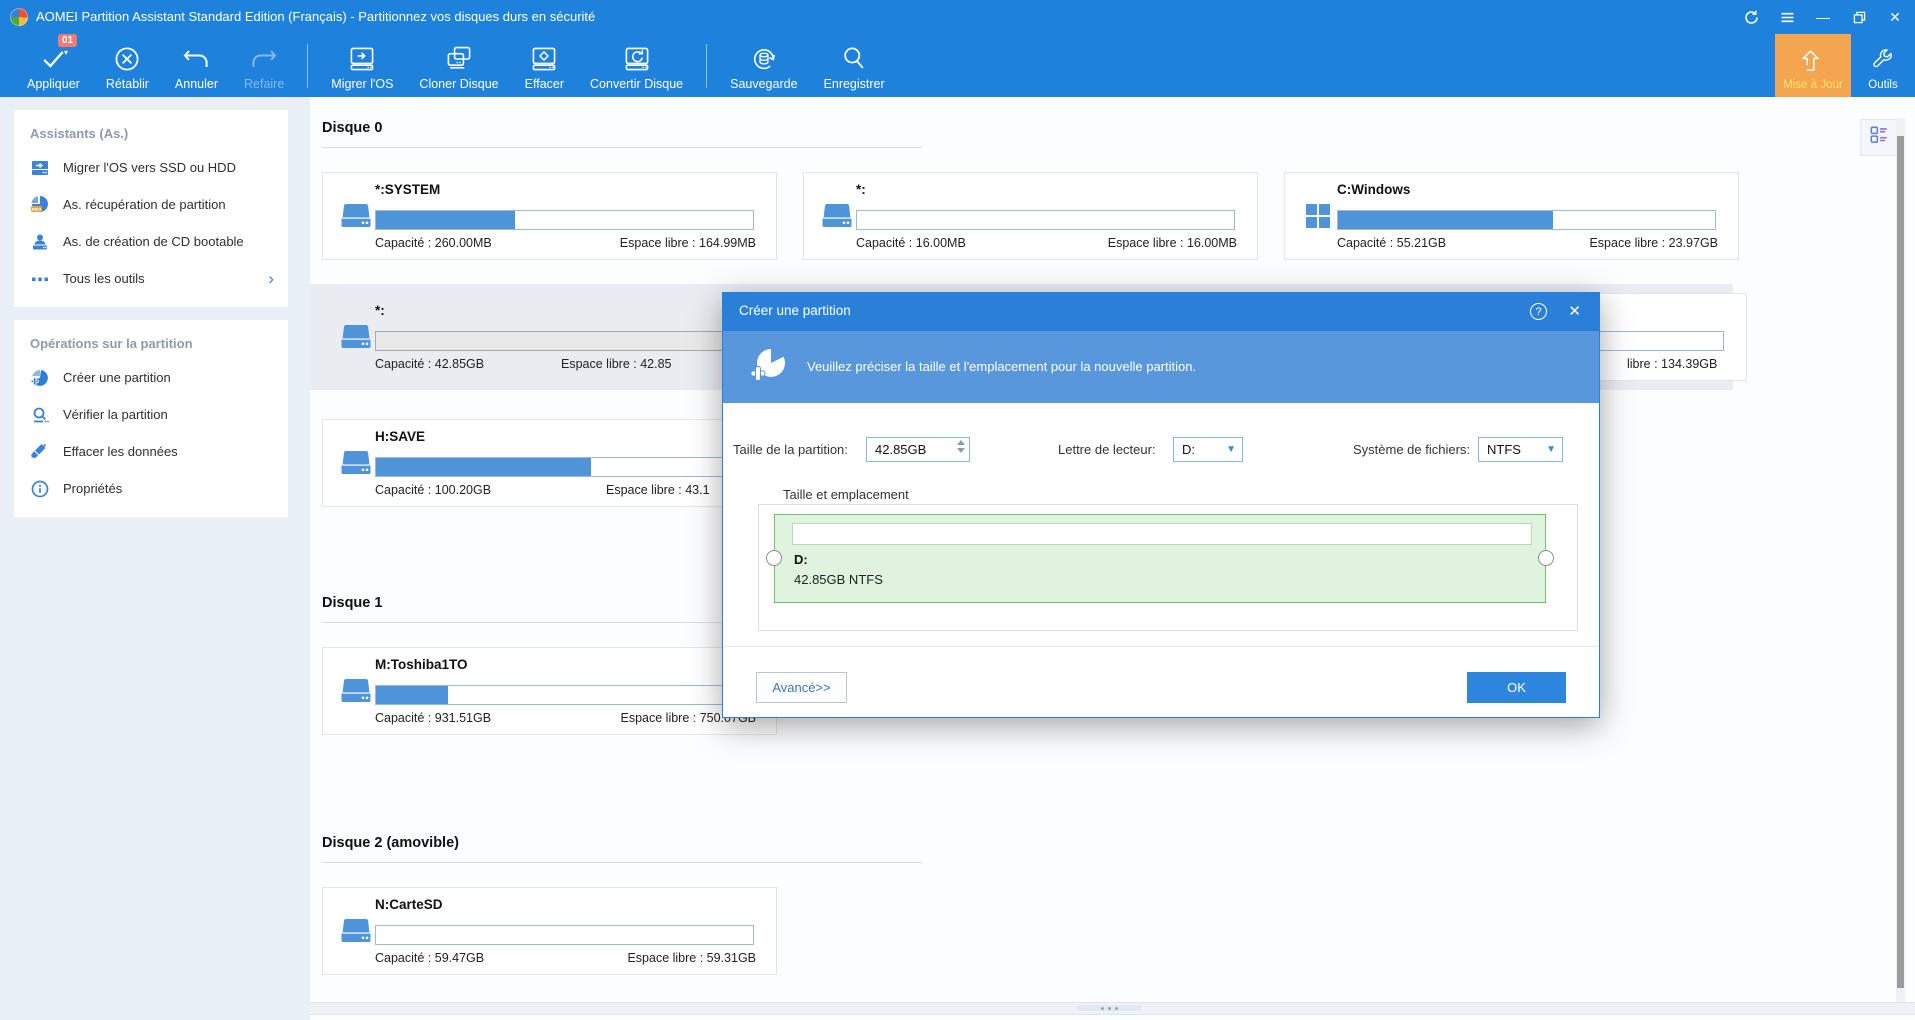 This screenshot has width=1915, height=1020. I want to click on resize-handle-left, so click(774, 558).